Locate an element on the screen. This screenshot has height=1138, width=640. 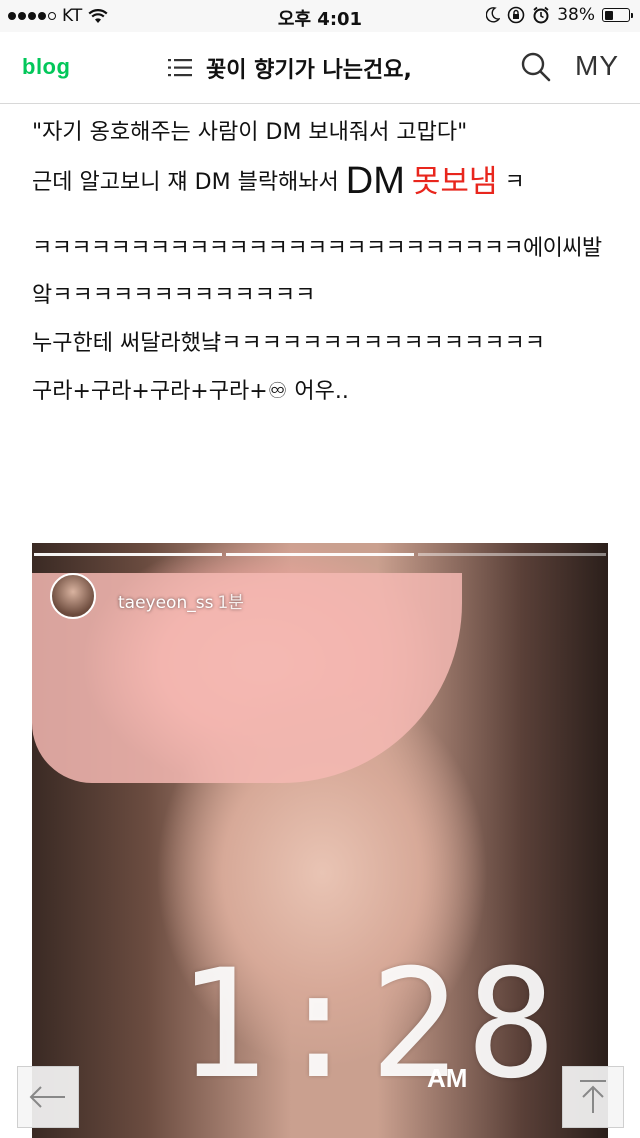
story-ampm: AM is located at coordinates (447, 1078).